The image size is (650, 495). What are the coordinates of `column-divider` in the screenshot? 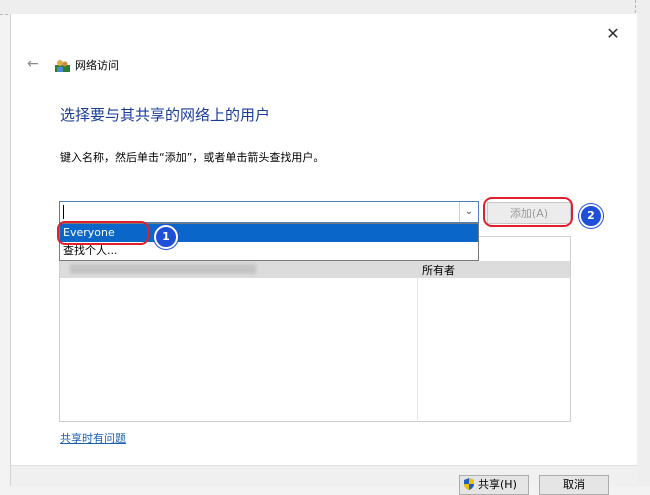 It's located at (417, 341).